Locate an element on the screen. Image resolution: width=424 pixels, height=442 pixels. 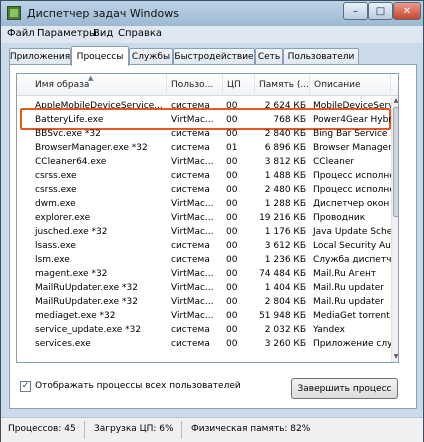
maximize-button: □ is located at coordinates (380, 11).